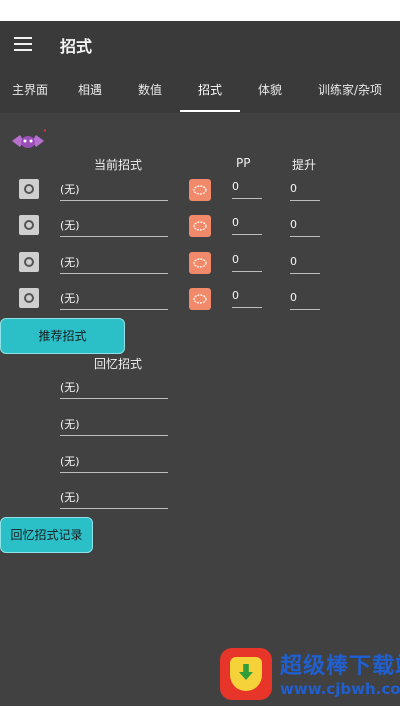 This screenshot has height=711, width=400. Describe the element at coordinates (118, 165) in the screenshot. I see `current-moves-header: 当前招式` at that location.